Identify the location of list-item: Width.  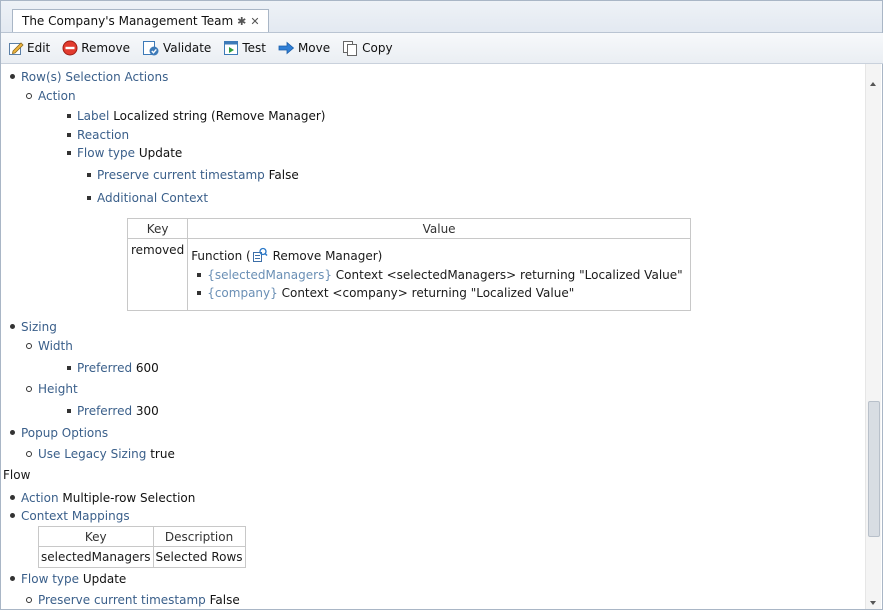
(49, 346).